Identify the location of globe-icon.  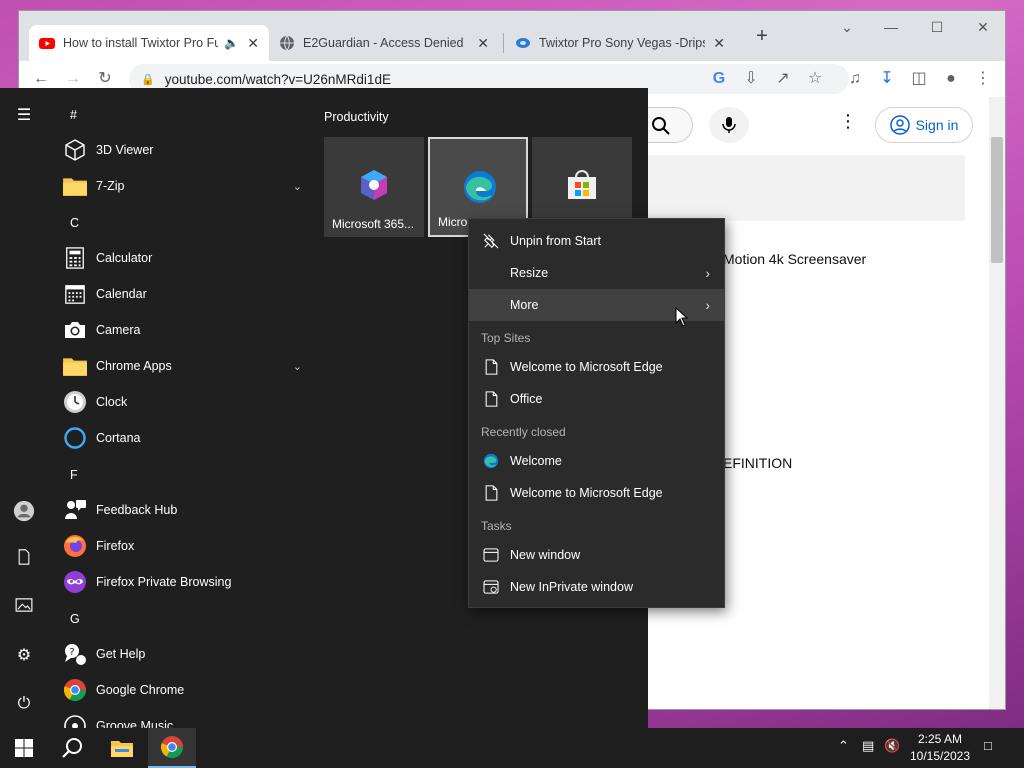
(287, 43).